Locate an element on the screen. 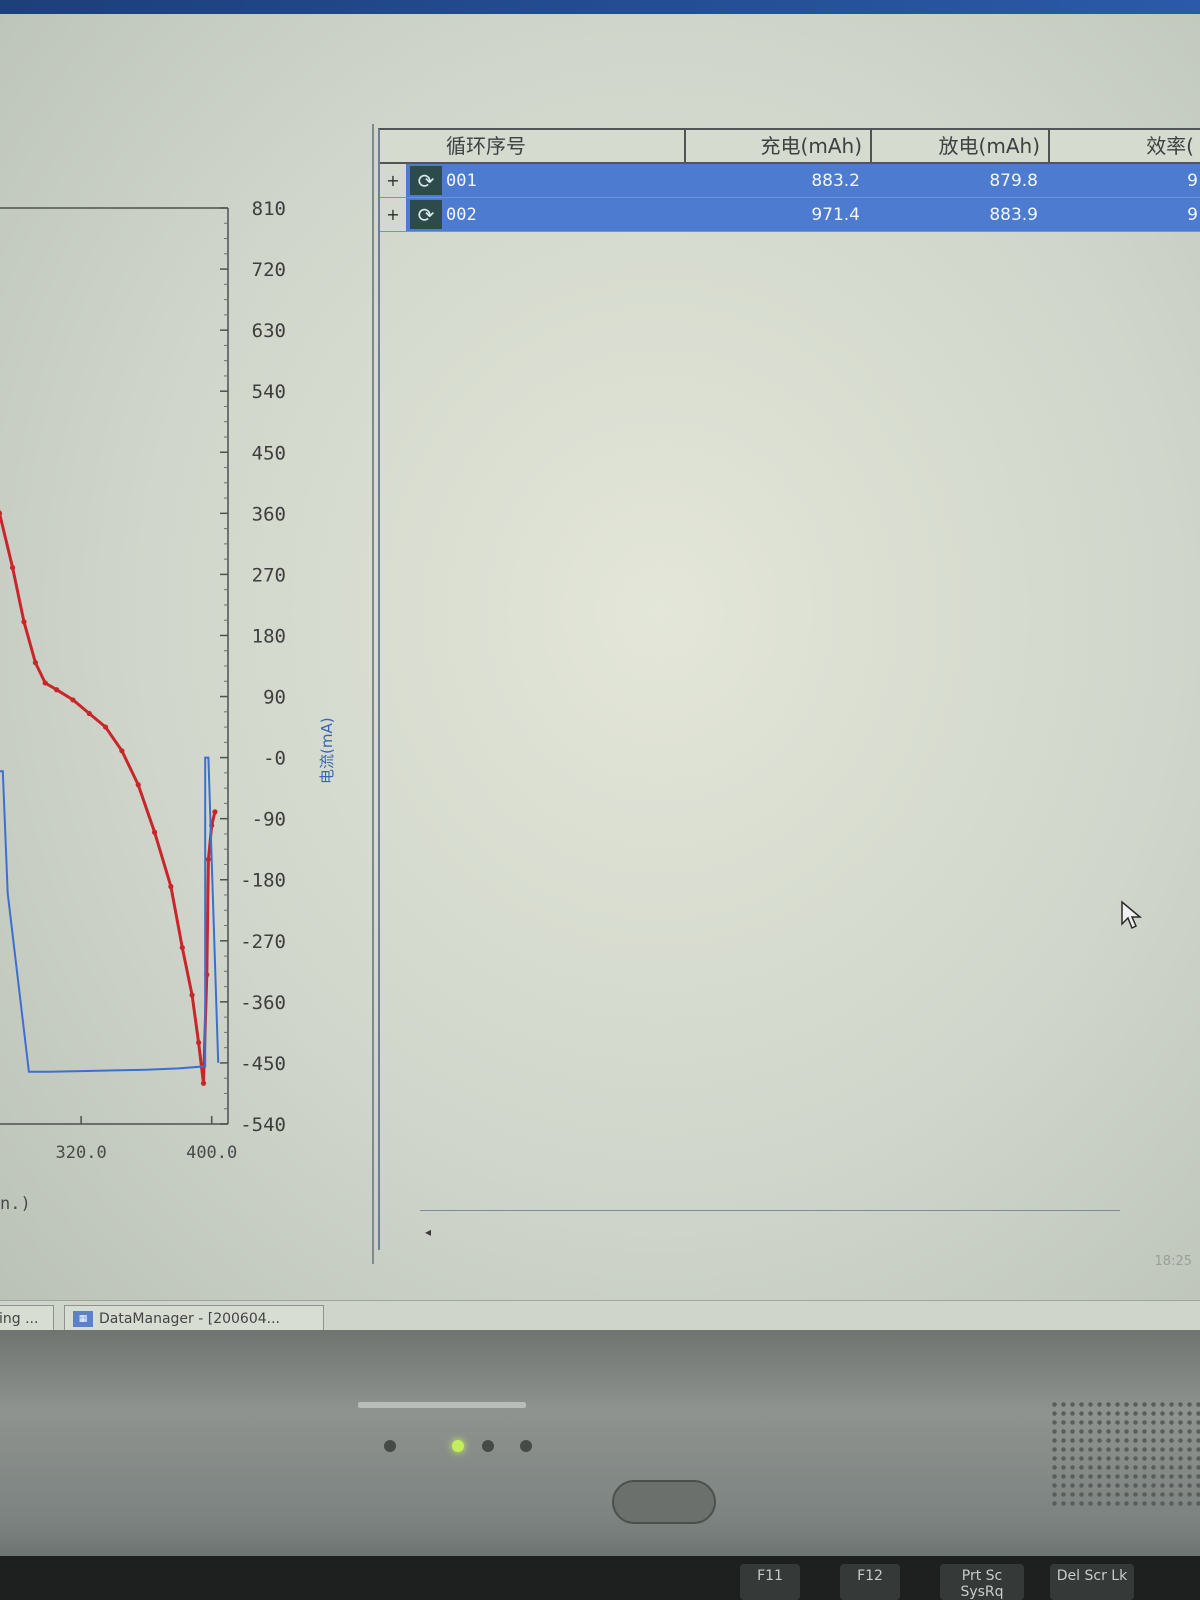 The height and width of the screenshot is (1600, 1200). y2-tick-label: -270 is located at coordinates (263, 942).